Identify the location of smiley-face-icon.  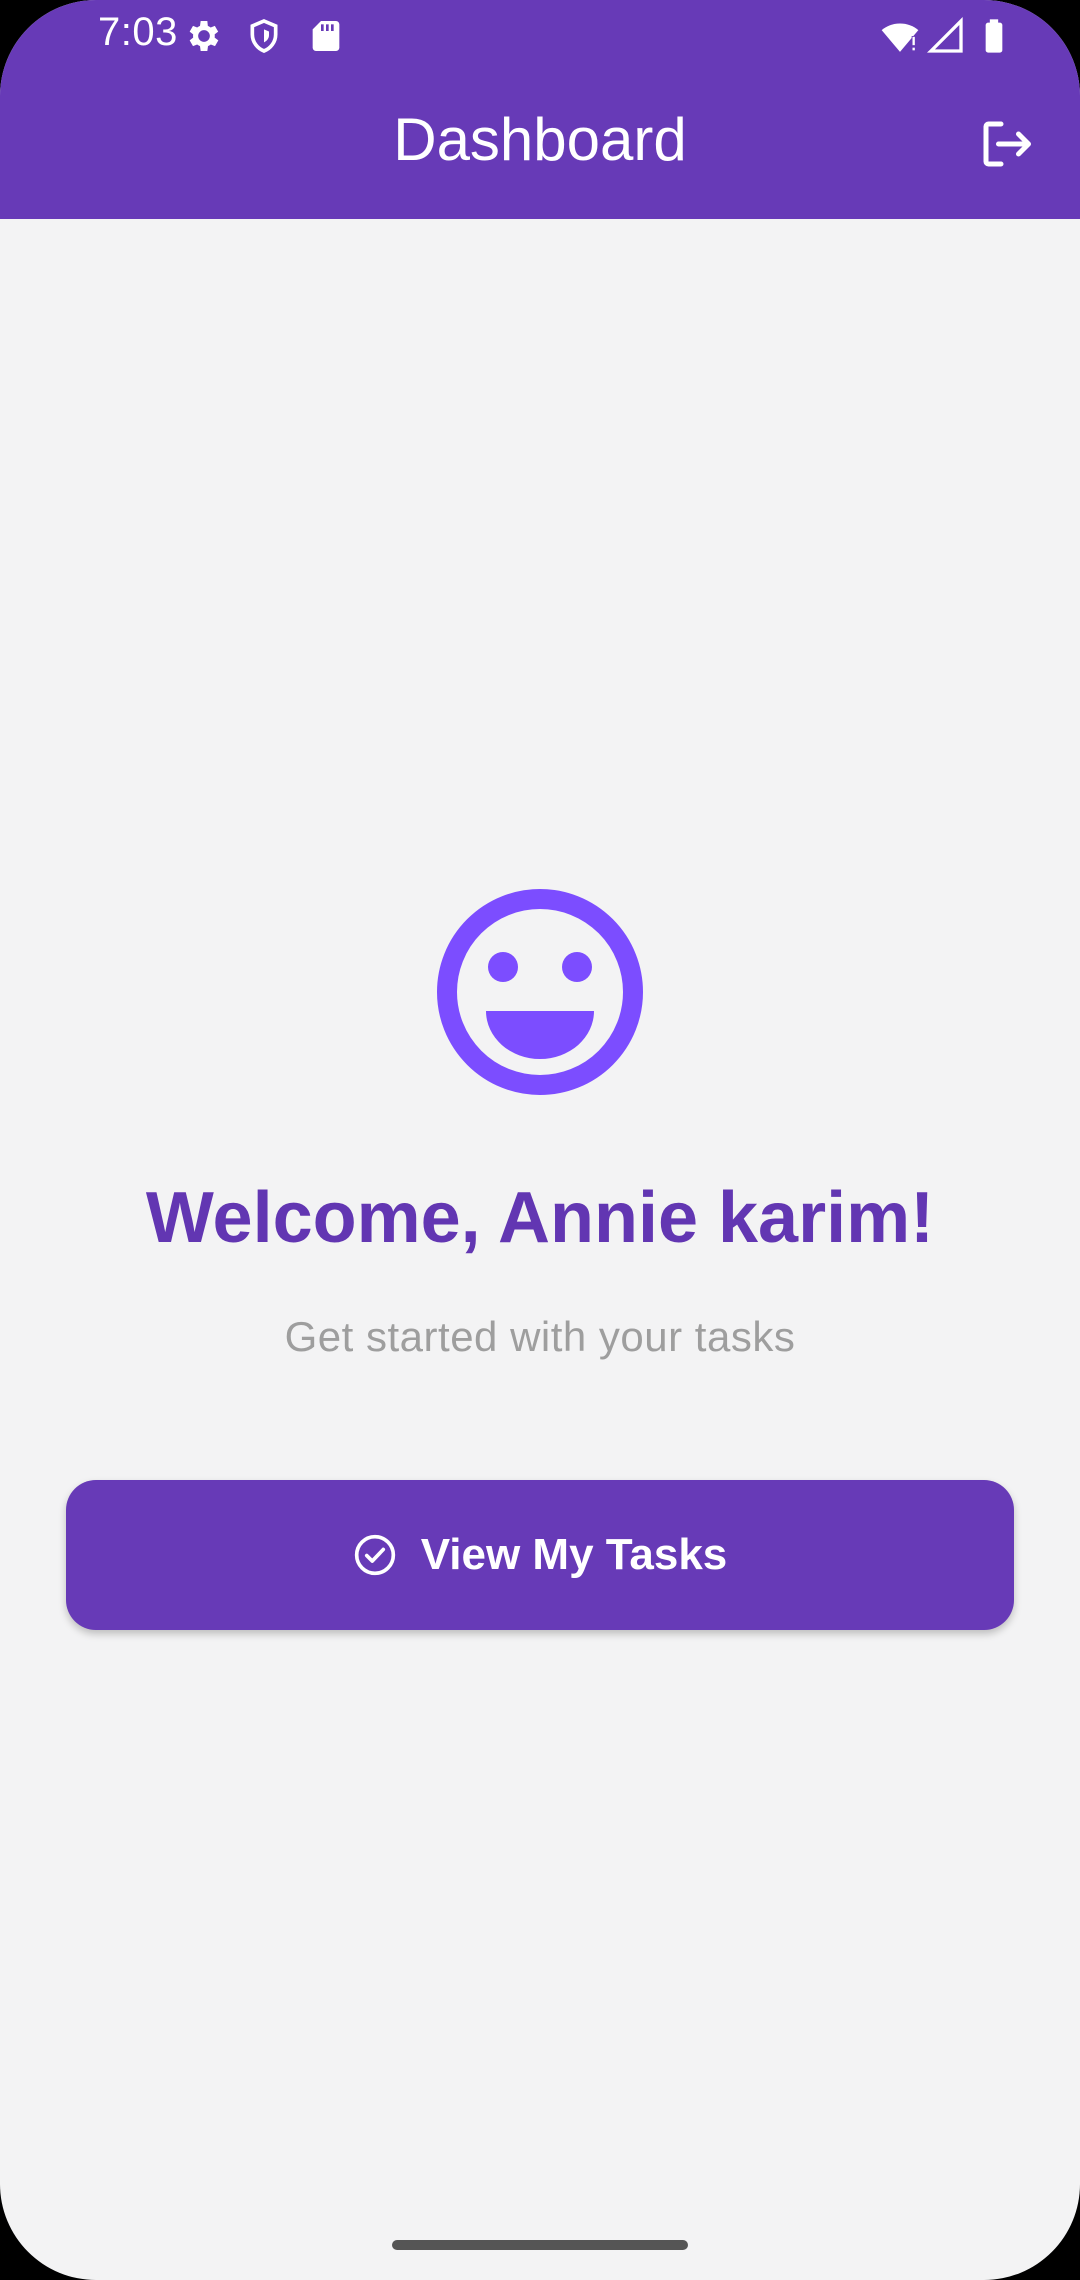
(540, 992).